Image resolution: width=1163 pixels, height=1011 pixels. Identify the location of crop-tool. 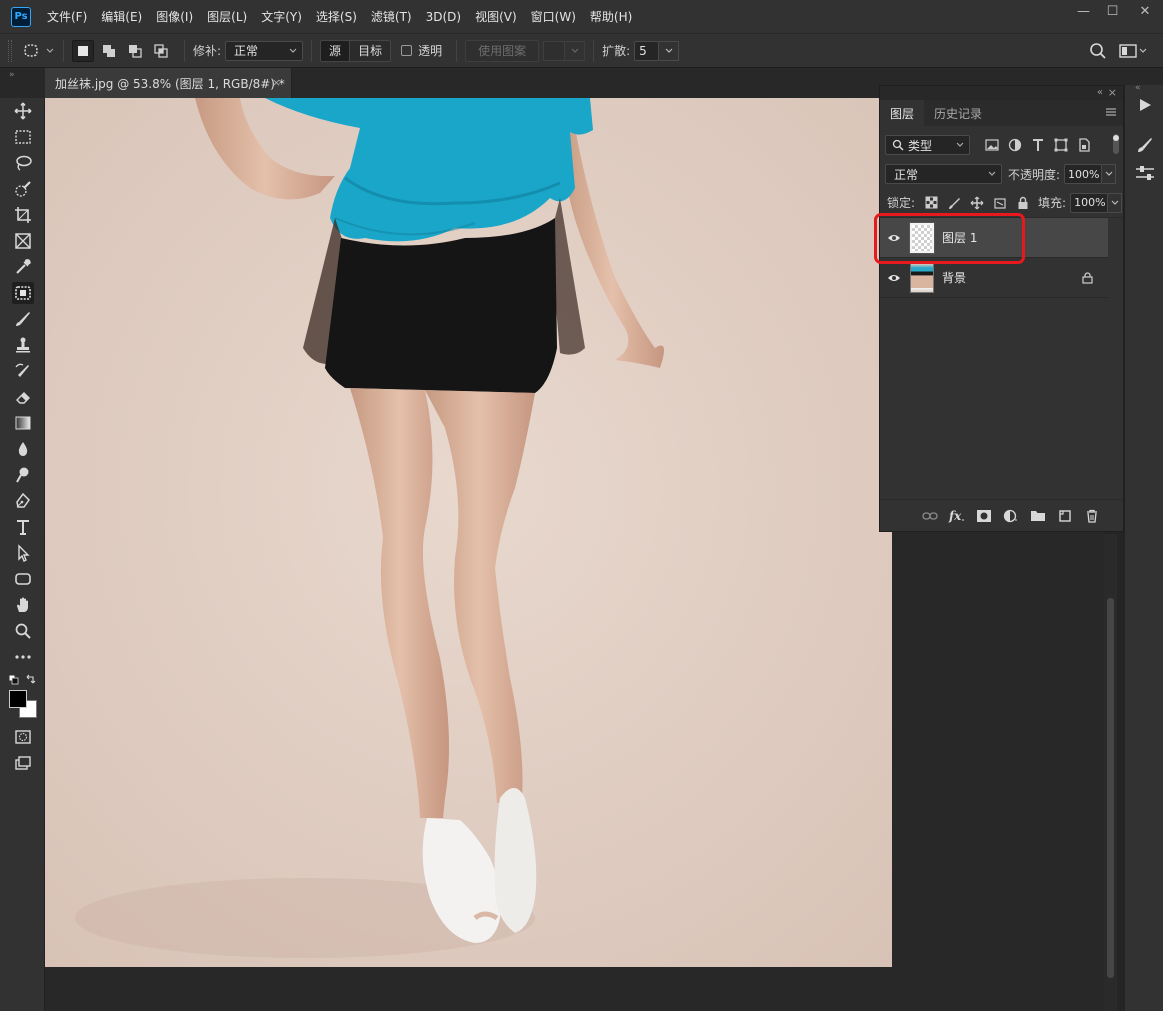
(23, 215).